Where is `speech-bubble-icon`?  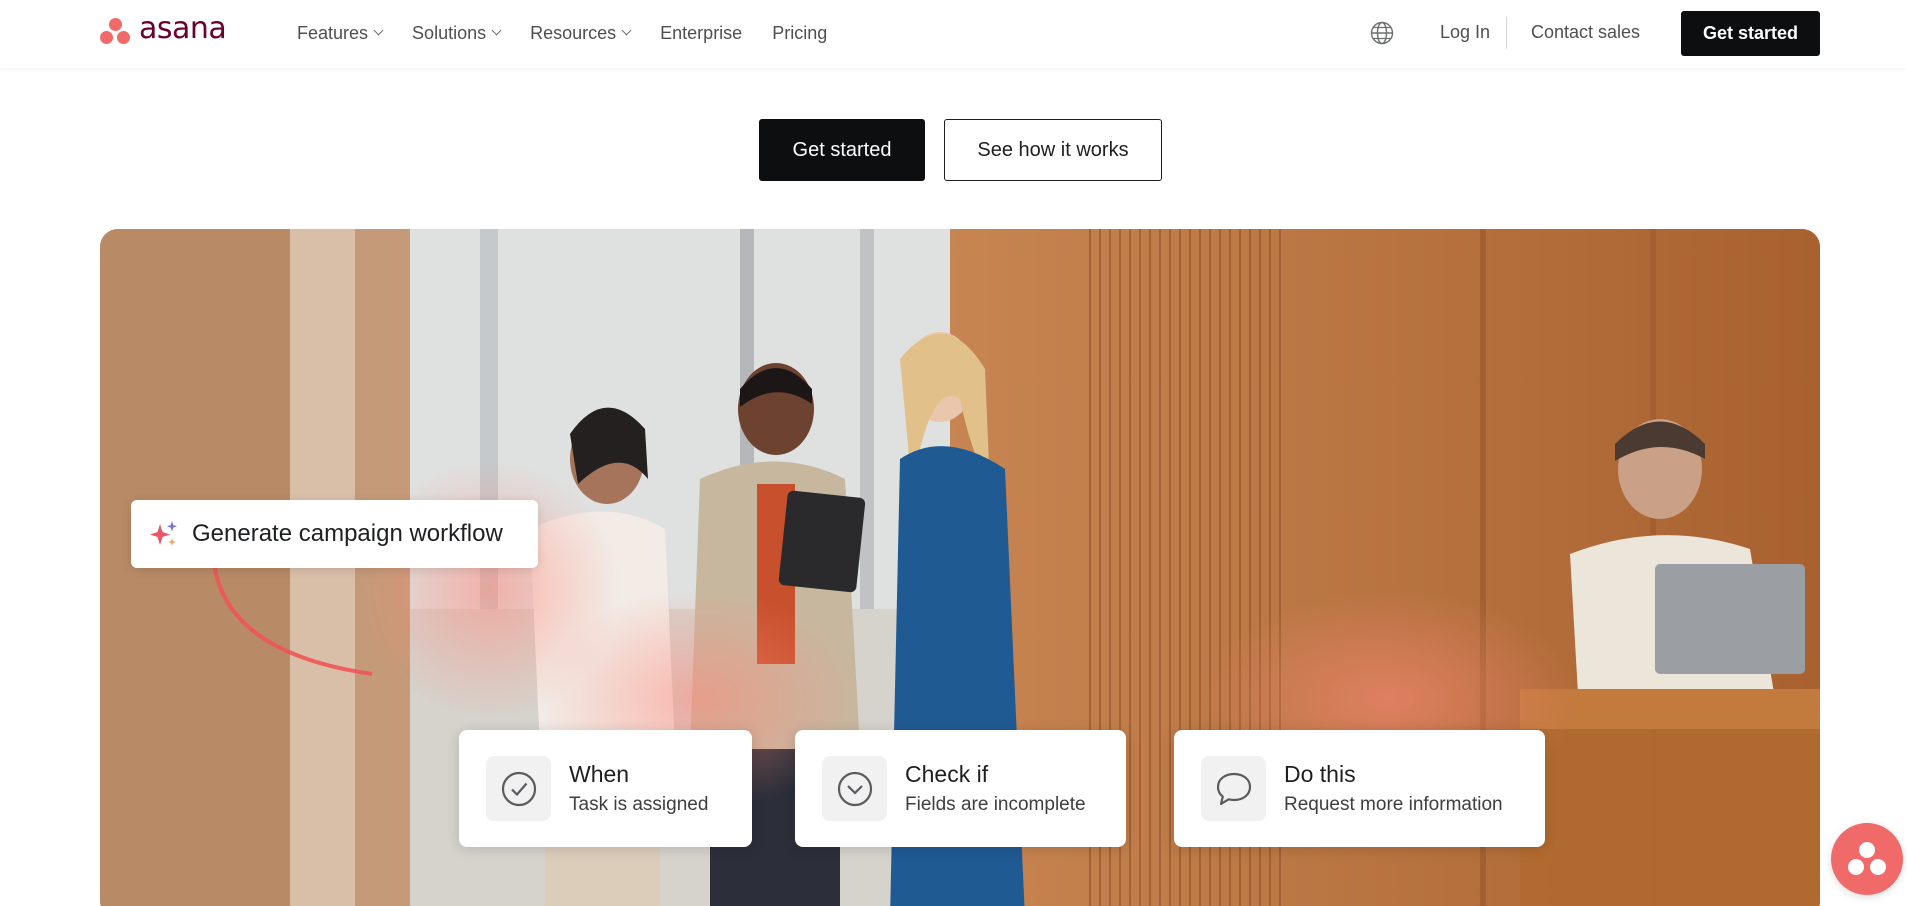 speech-bubble-icon is located at coordinates (1233, 788).